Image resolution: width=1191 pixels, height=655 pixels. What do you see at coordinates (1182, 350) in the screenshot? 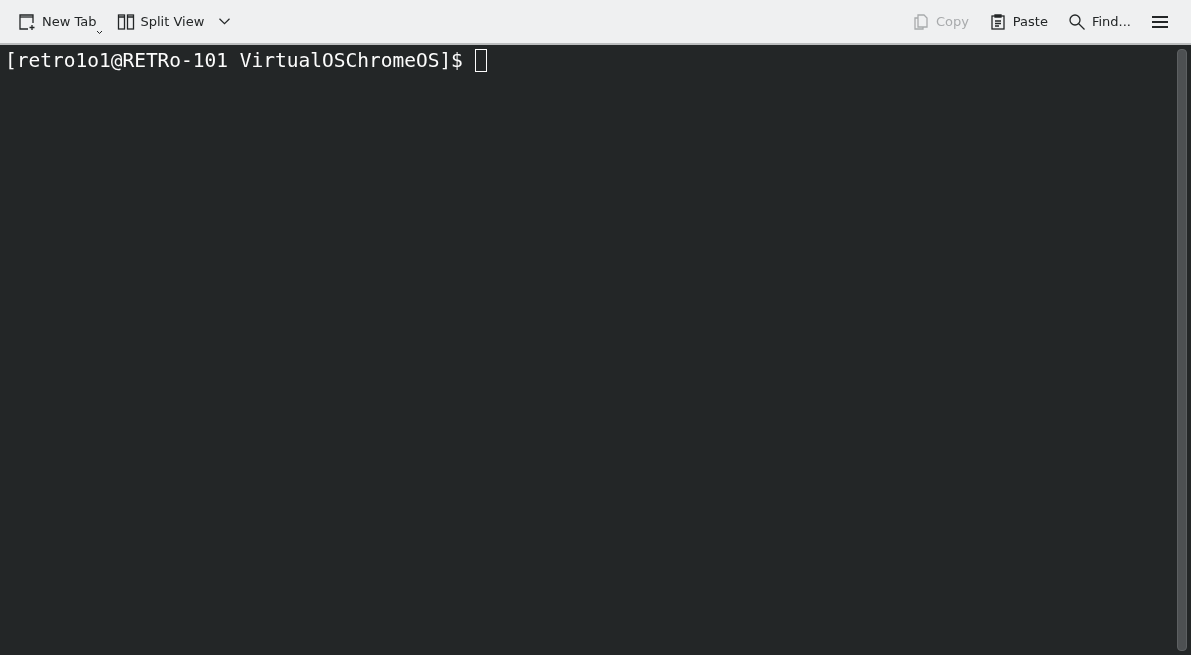
I see `scrollbar-thumb` at bounding box center [1182, 350].